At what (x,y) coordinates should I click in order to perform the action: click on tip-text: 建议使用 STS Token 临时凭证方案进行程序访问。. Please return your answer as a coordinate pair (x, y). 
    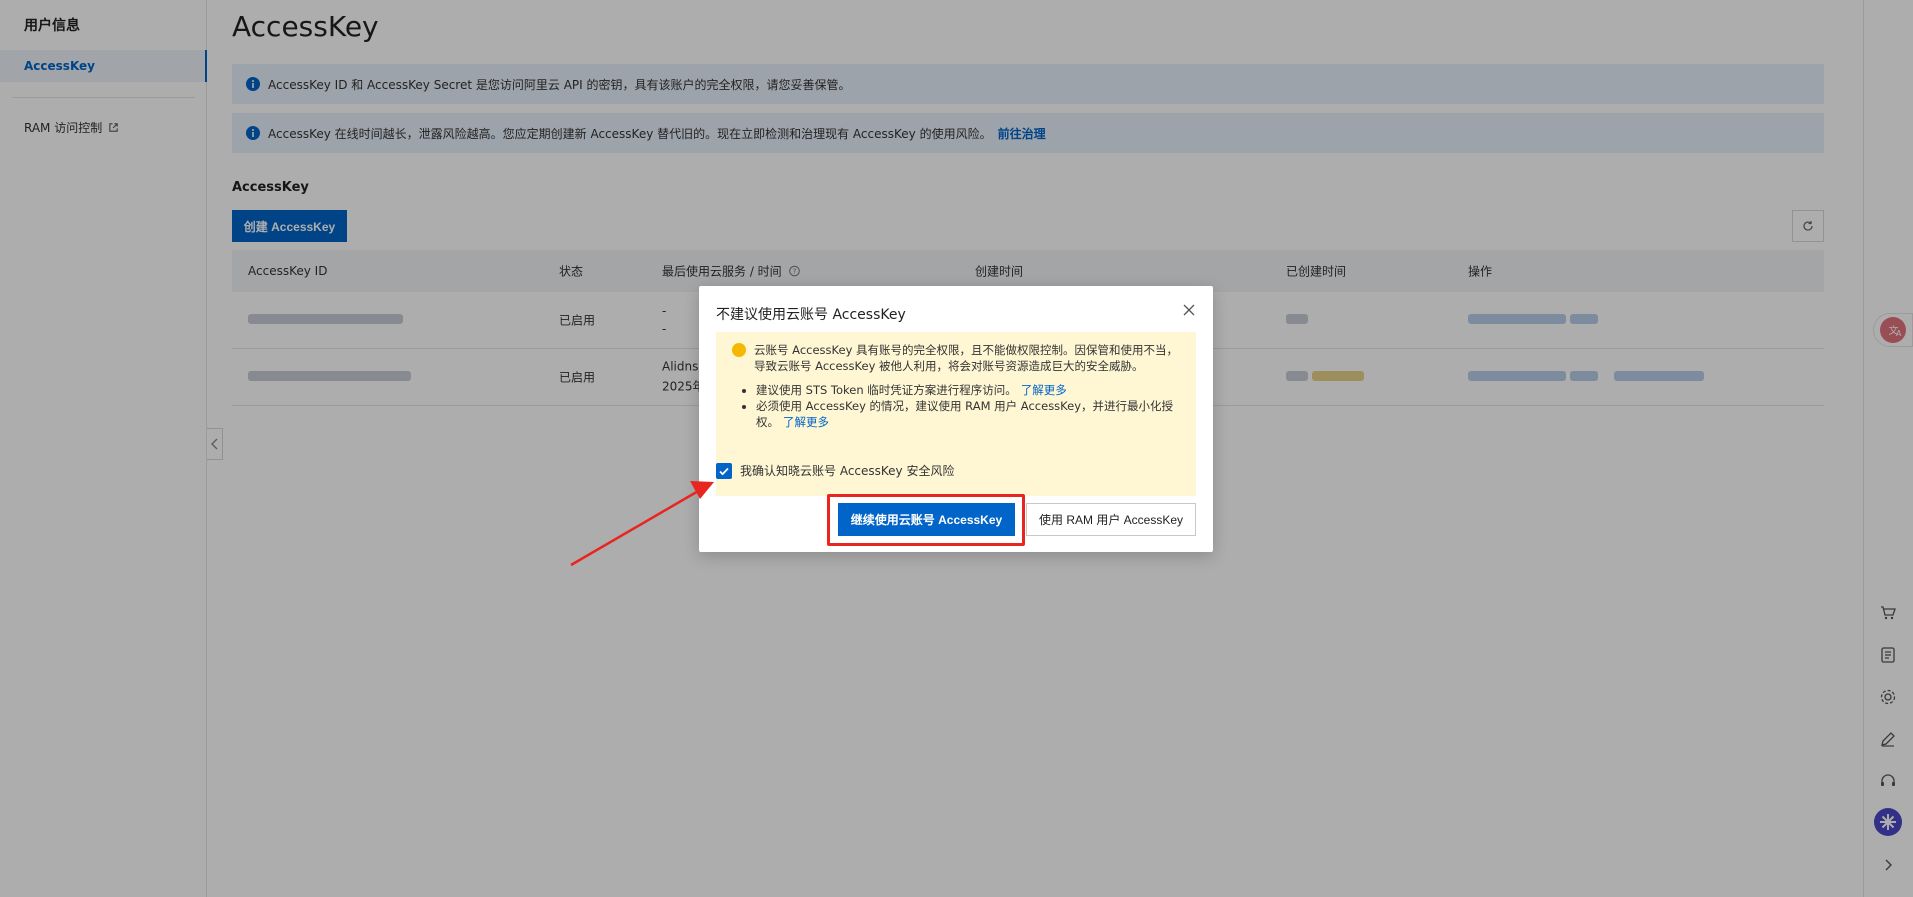
    Looking at the image, I should click on (886, 390).